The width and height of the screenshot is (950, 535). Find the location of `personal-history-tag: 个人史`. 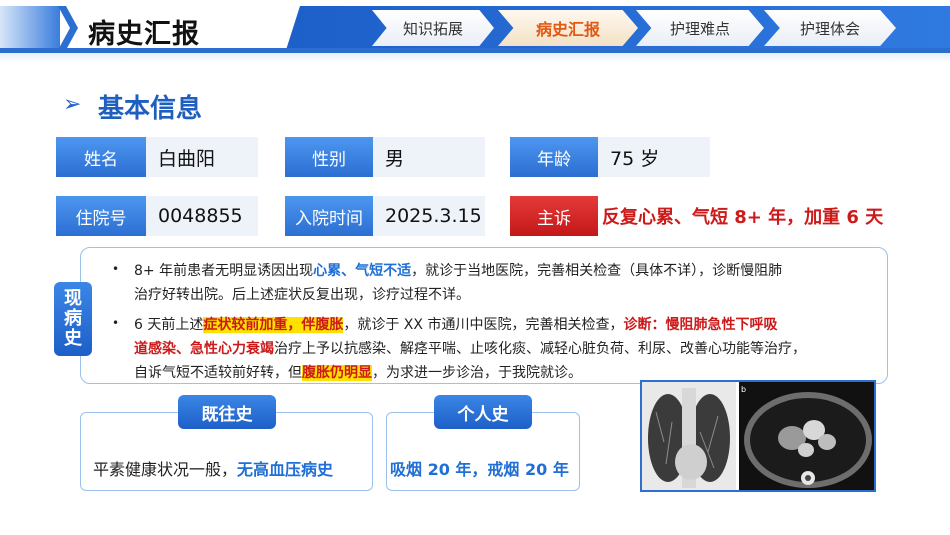

personal-history-tag: 个人史 is located at coordinates (483, 412).